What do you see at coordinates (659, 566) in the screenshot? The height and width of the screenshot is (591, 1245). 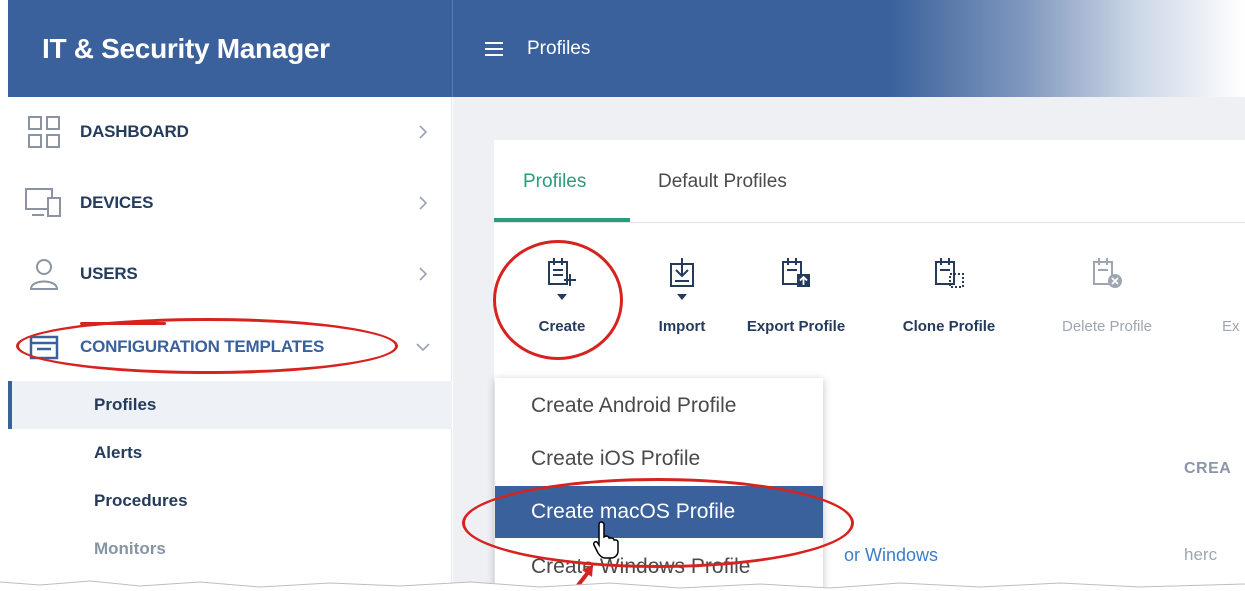 I see `menu-item-create-windows-profile: Create Windows Profile` at bounding box center [659, 566].